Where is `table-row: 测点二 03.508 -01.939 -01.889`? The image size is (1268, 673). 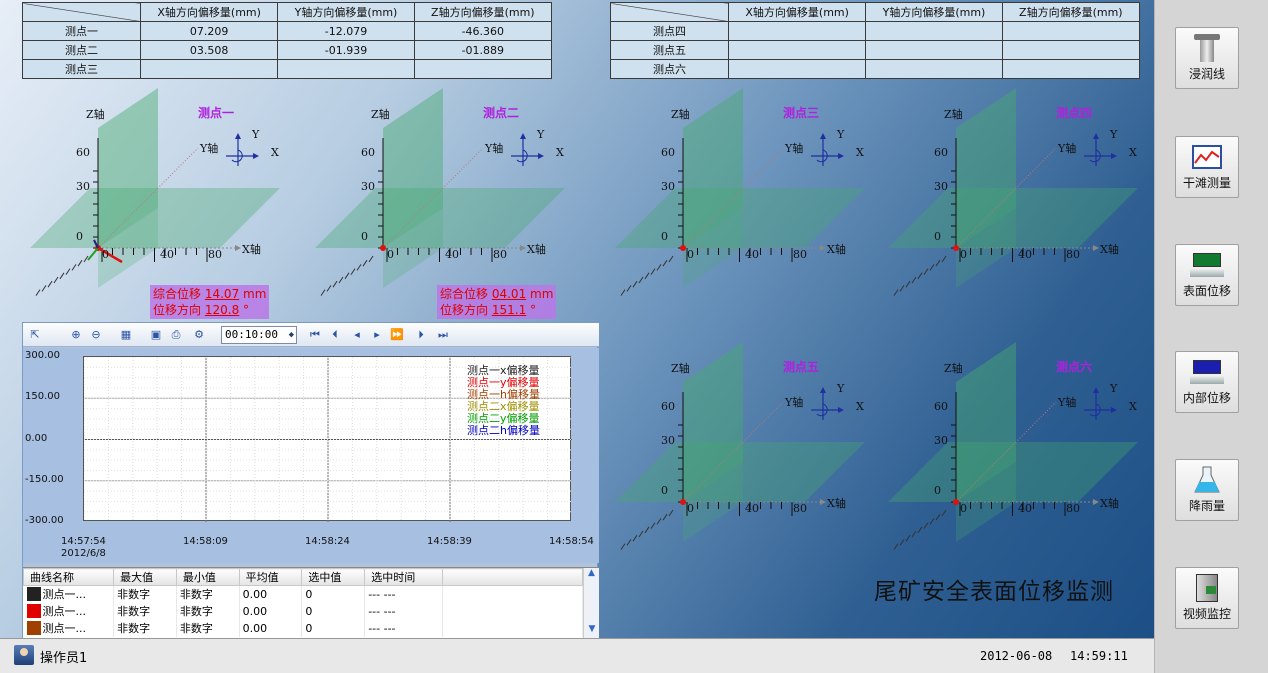 table-row: 测点二 03.508 -01.939 -01.889 is located at coordinates (287, 50).